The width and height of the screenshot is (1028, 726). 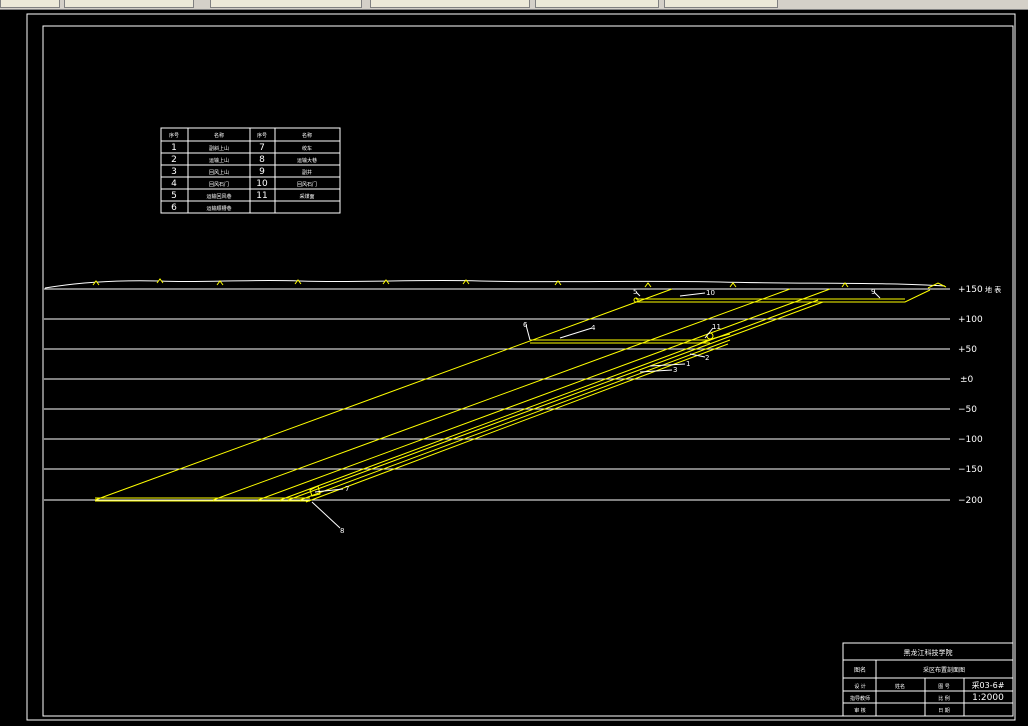 I want to click on legend-cell: 副井, so click(x=307, y=172).